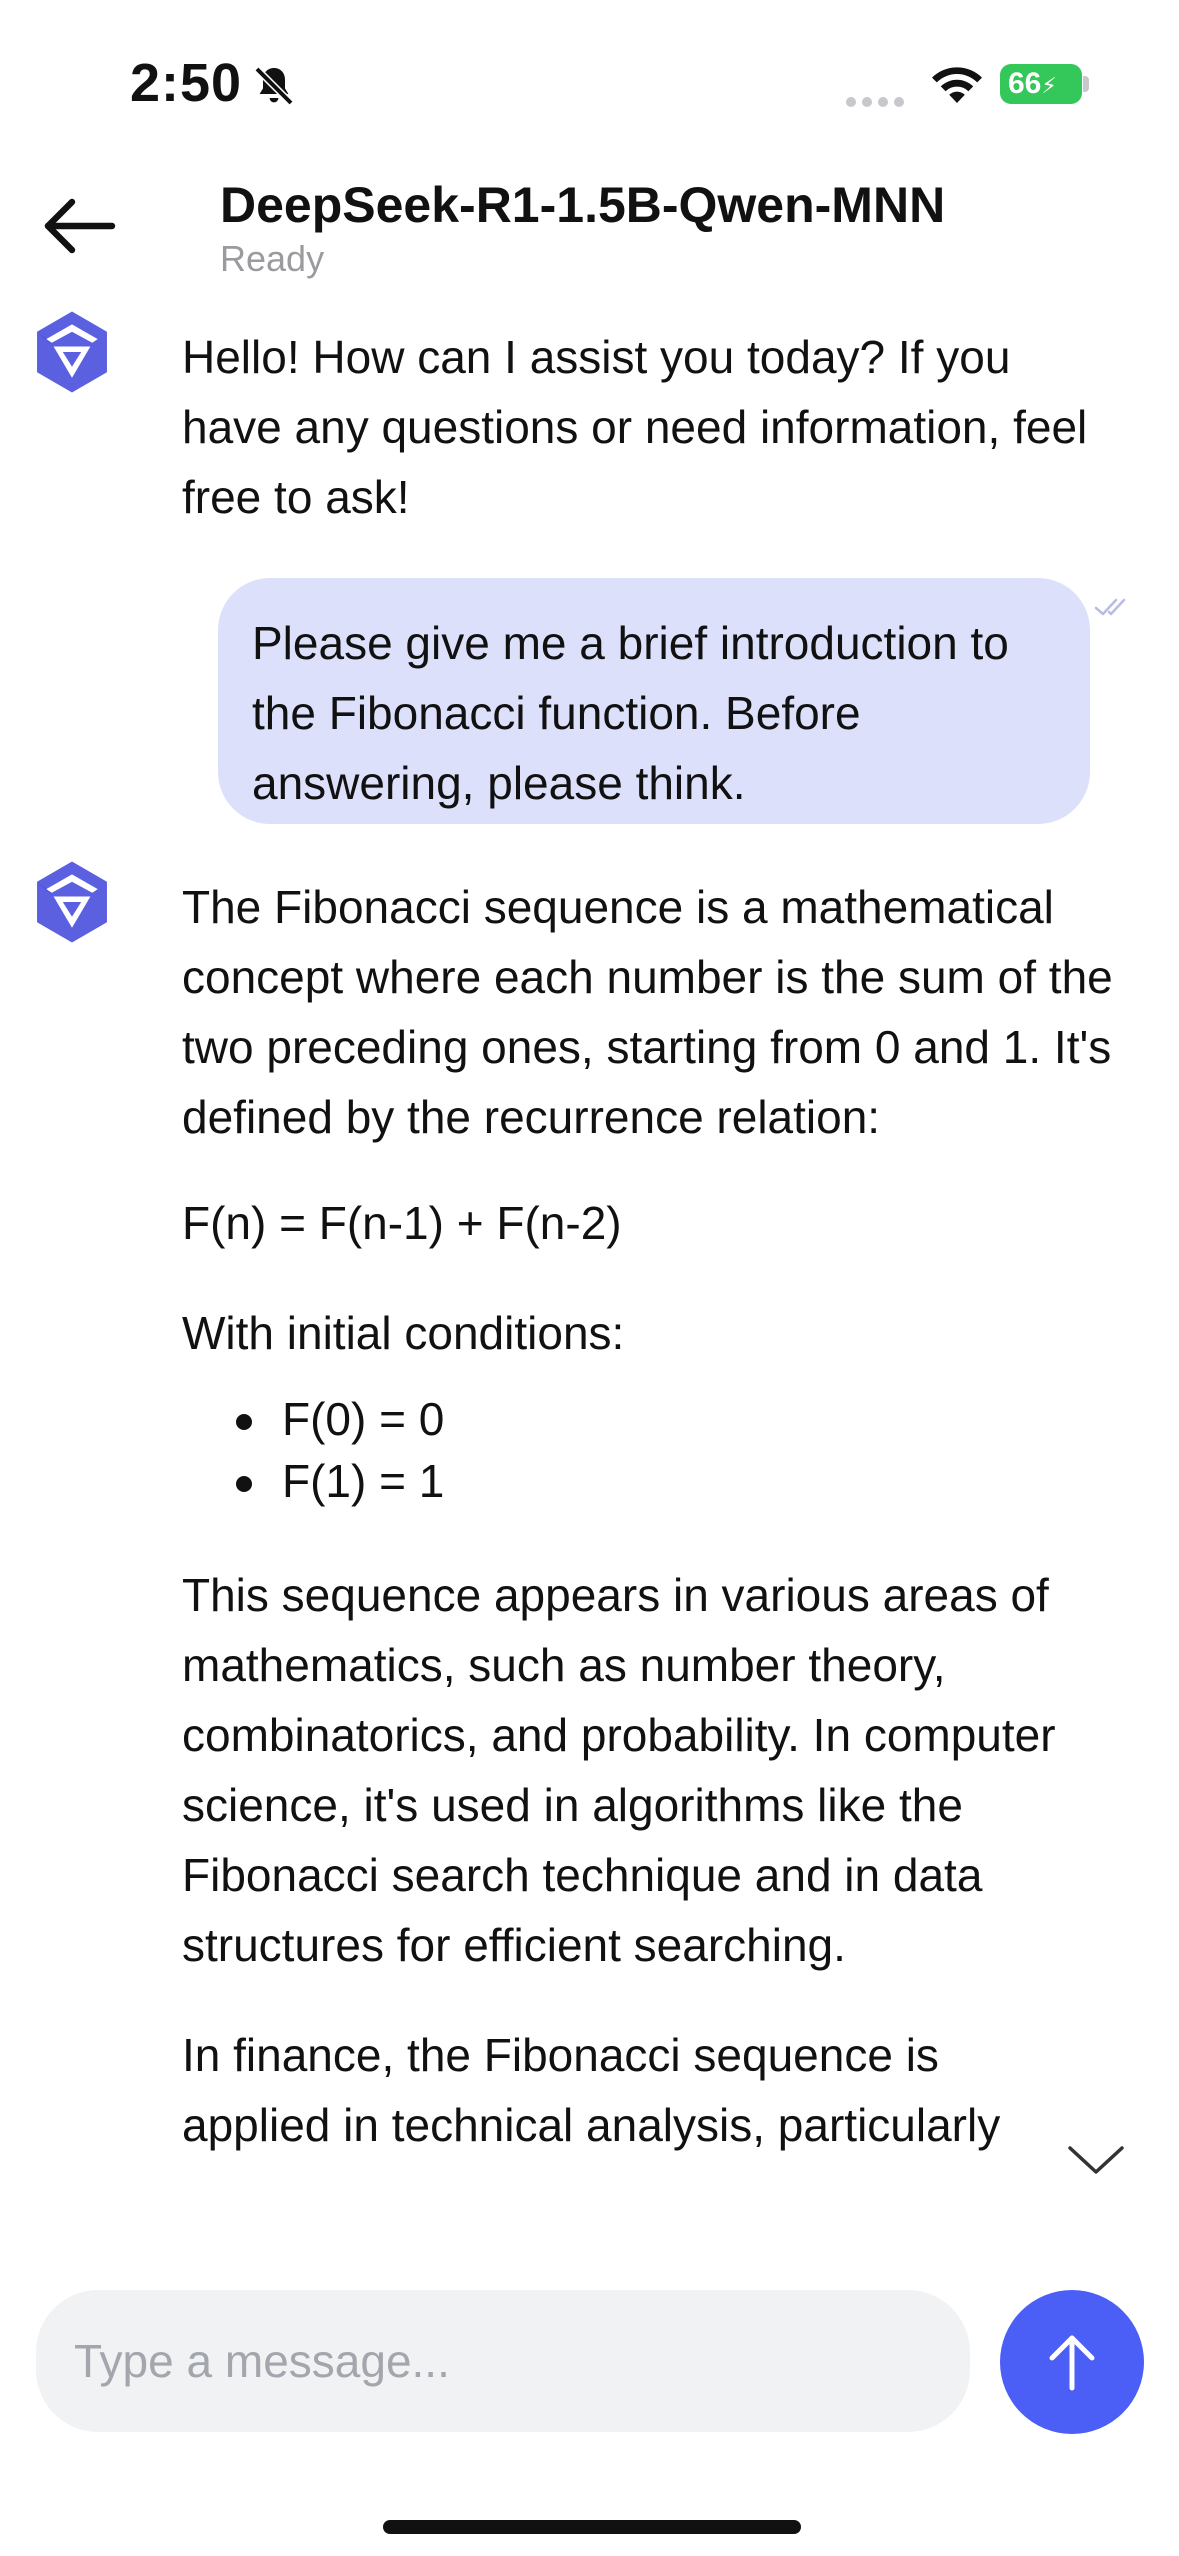 The width and height of the screenshot is (1179, 2556). I want to click on home-indicator, so click(592, 2527).